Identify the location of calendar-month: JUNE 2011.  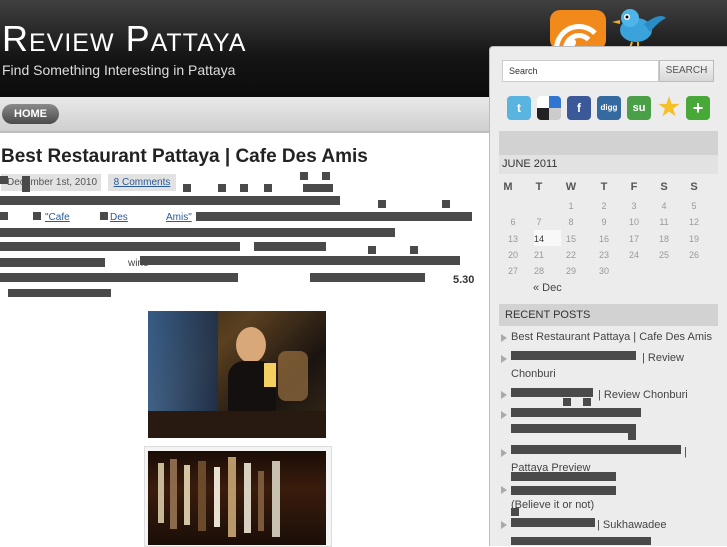
(608, 164).